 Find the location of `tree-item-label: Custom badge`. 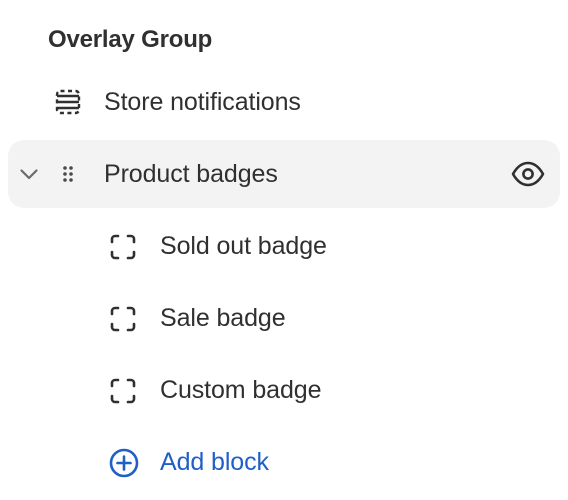

tree-item-label: Custom badge is located at coordinates (241, 390).